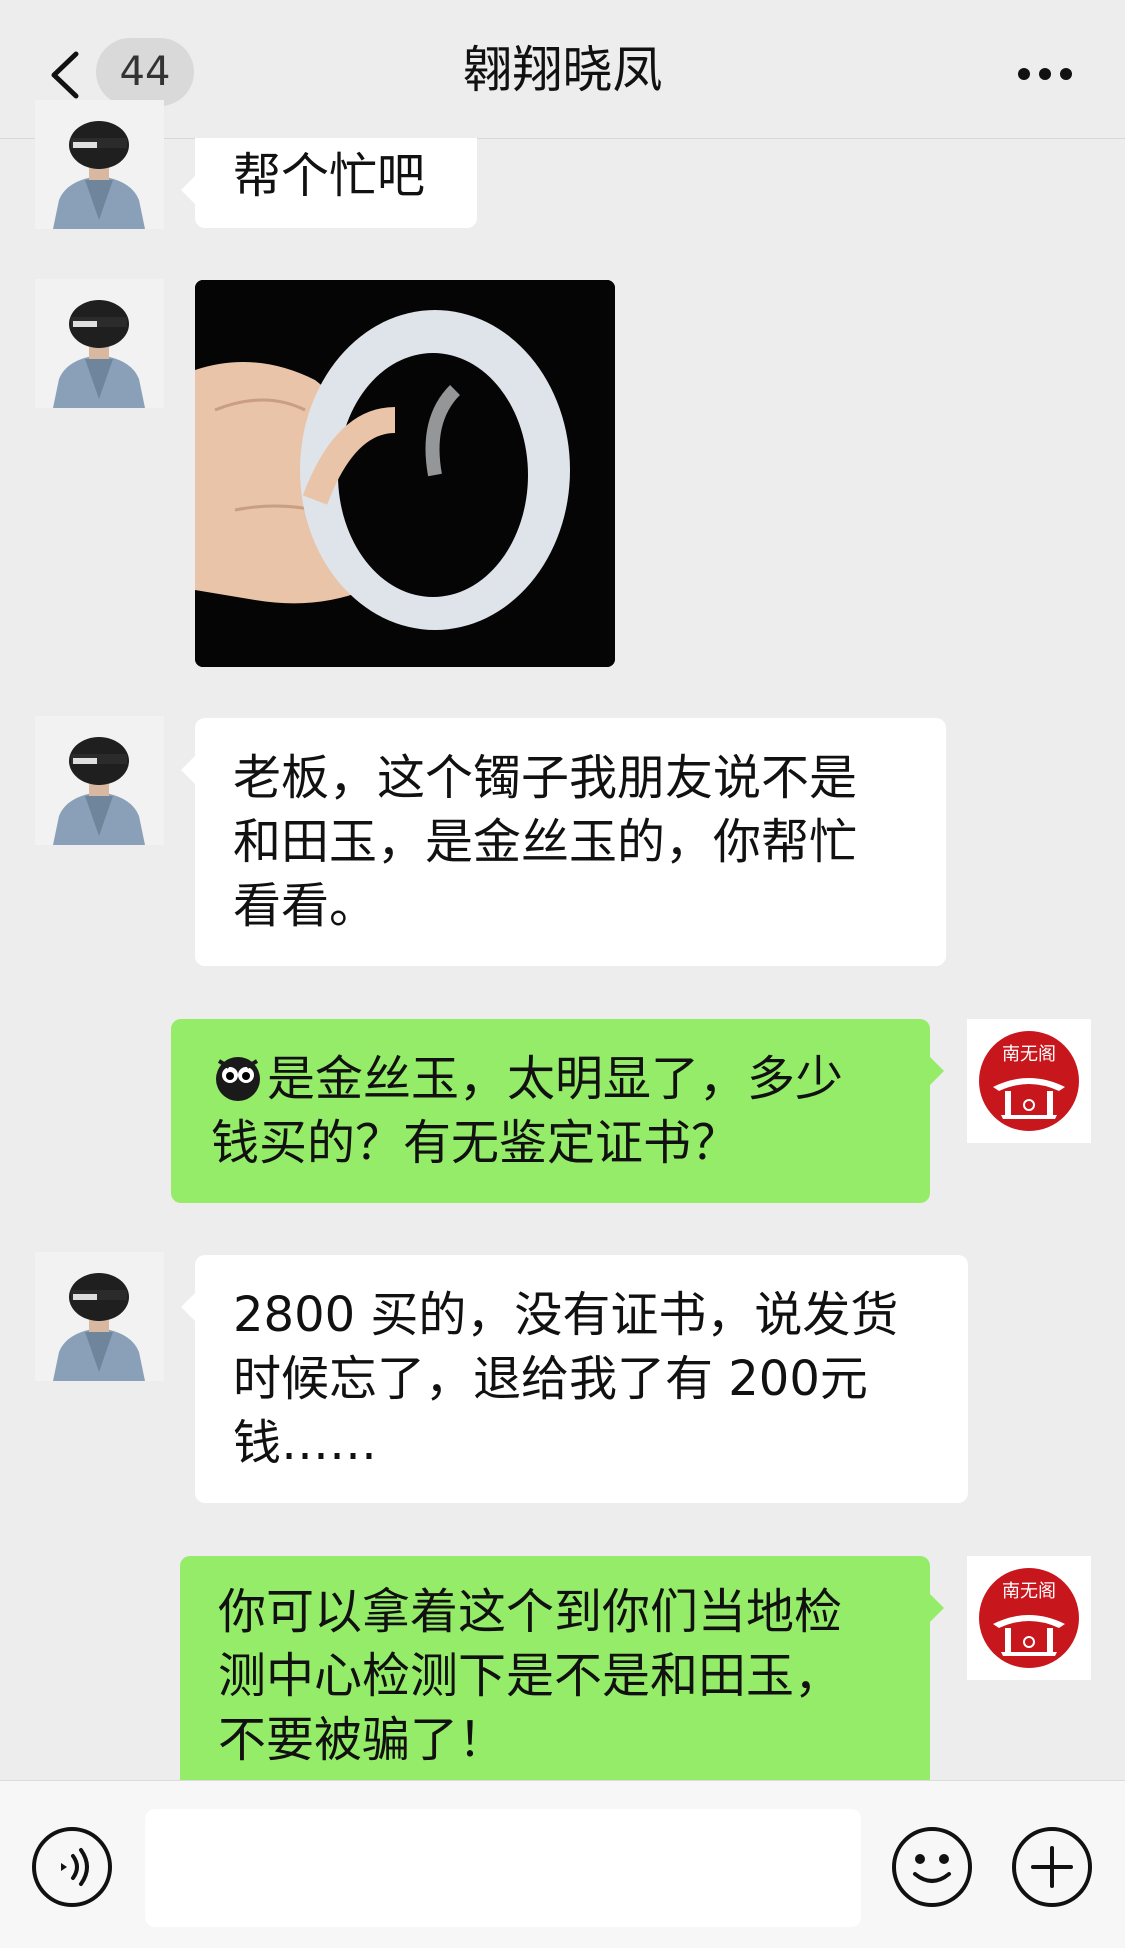 The image size is (1125, 1948). Describe the element at coordinates (555, 1079) in the screenshot. I see `message-line: 是金丝玉，太明显了，多少` at that location.